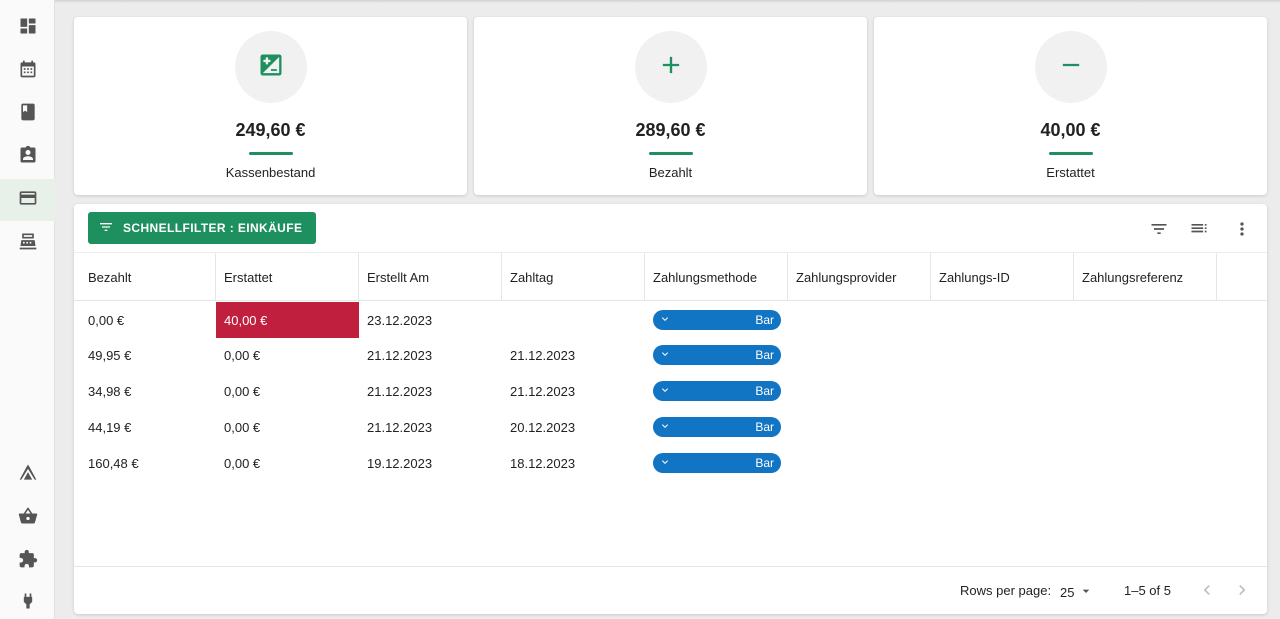 The width and height of the screenshot is (1280, 619). What do you see at coordinates (110, 355) in the screenshot?
I see `cell-bezahlt: 49,95 €` at bounding box center [110, 355].